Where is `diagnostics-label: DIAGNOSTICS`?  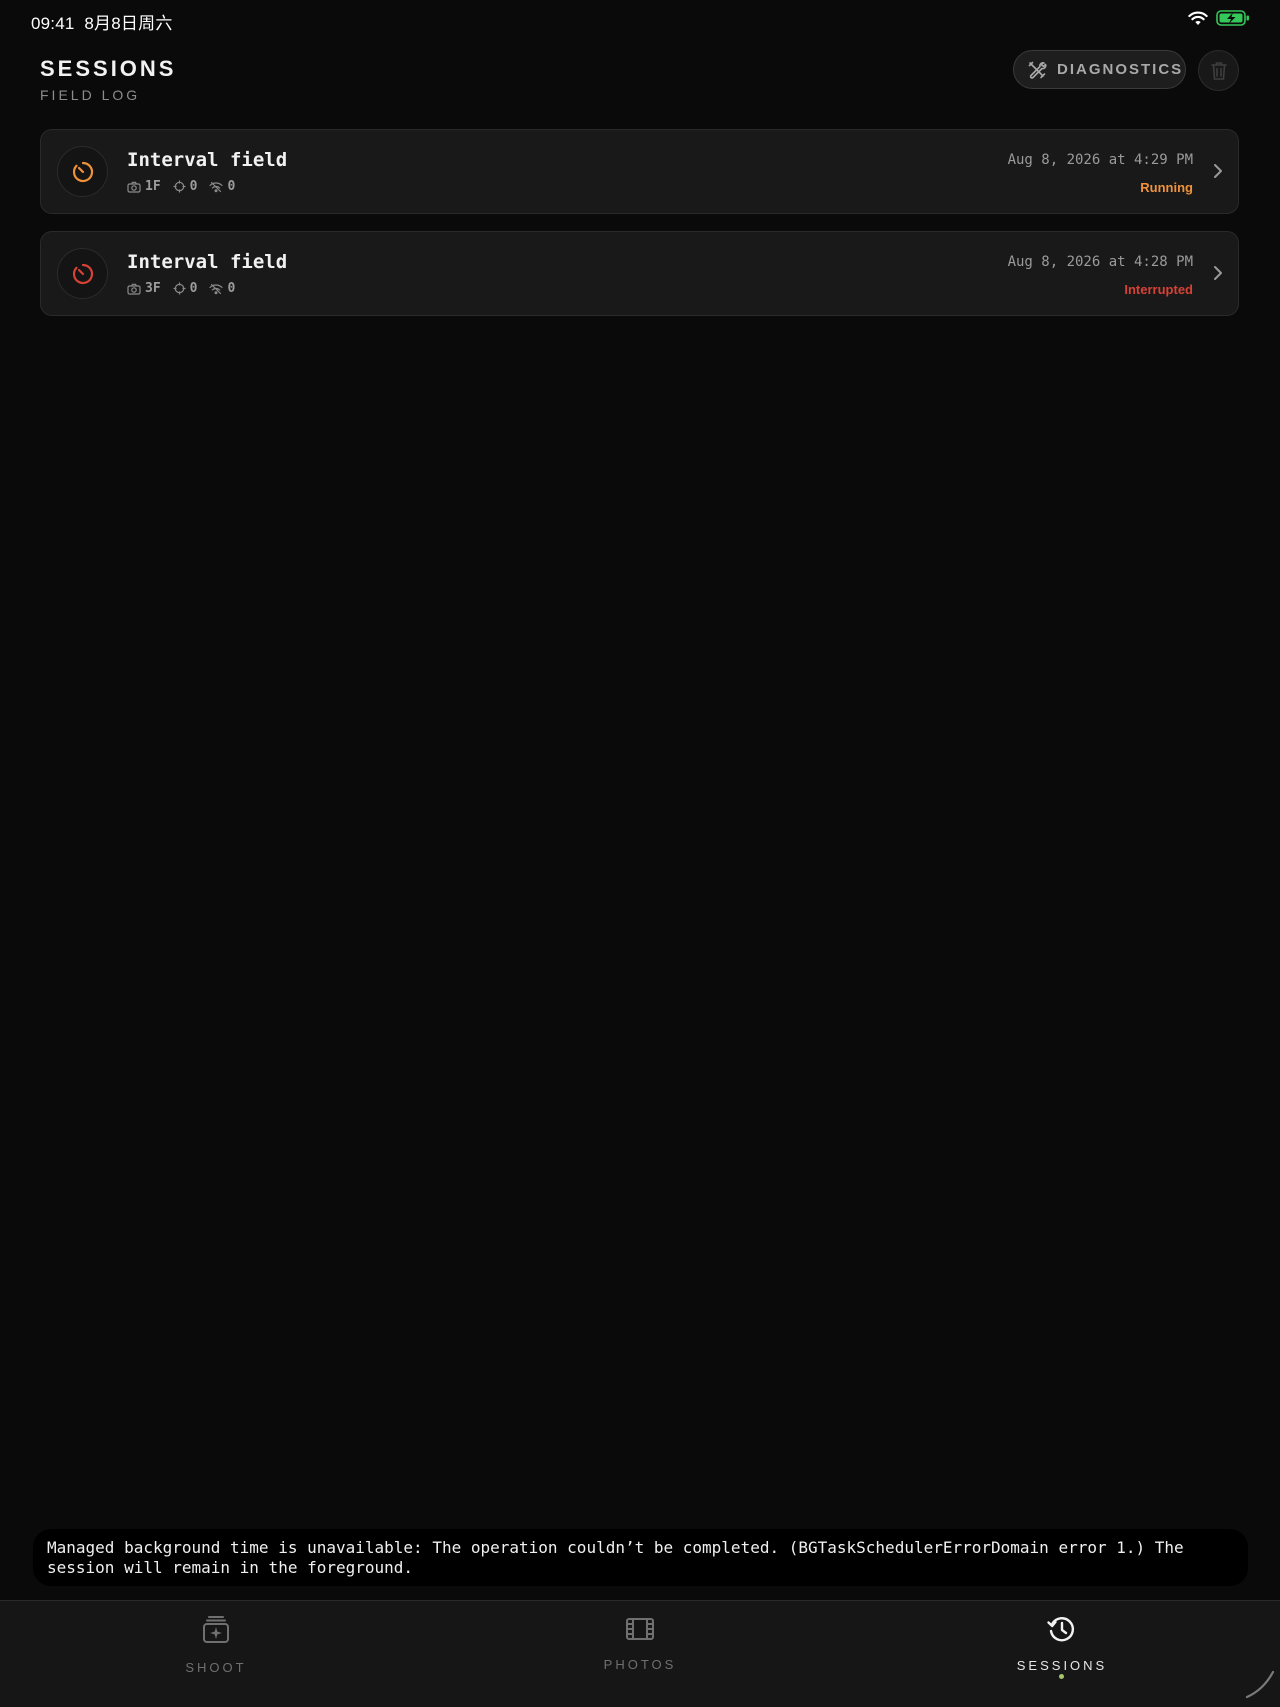 diagnostics-label: DIAGNOSTICS is located at coordinates (1120, 69).